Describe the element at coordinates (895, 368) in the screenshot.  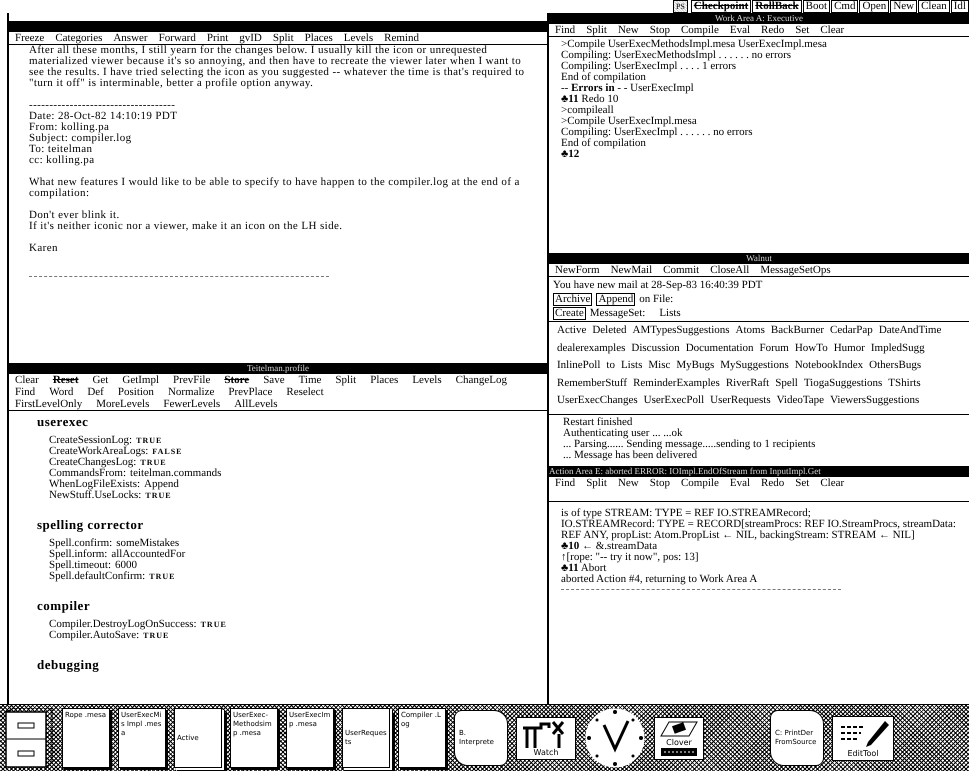
I see `message-set-item: OthersBugs` at that location.